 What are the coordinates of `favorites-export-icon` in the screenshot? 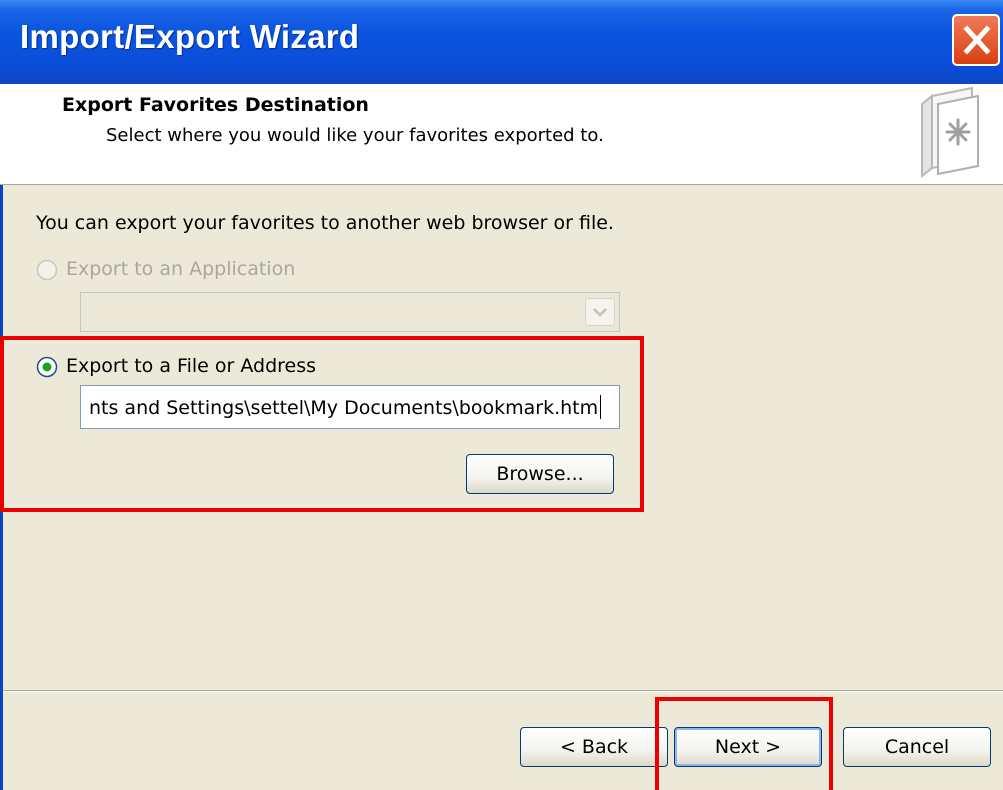 It's located at (950, 132).